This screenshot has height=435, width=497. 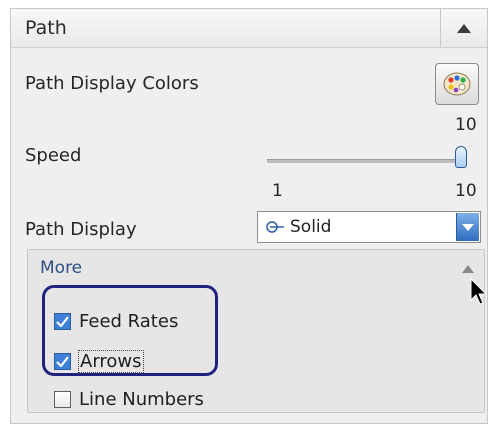 I want to click on panel-header: Path, so click(x=249, y=28).